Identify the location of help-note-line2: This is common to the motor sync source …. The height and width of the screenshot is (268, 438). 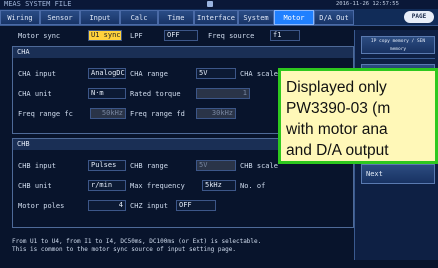
(124, 249).